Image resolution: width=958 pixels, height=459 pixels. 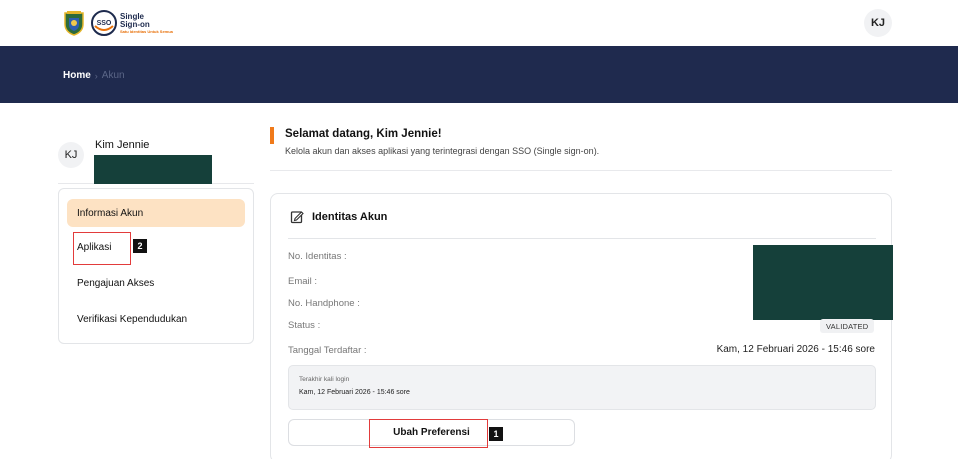 I want to click on breadcrumb-home-link: Home, so click(x=77, y=75).